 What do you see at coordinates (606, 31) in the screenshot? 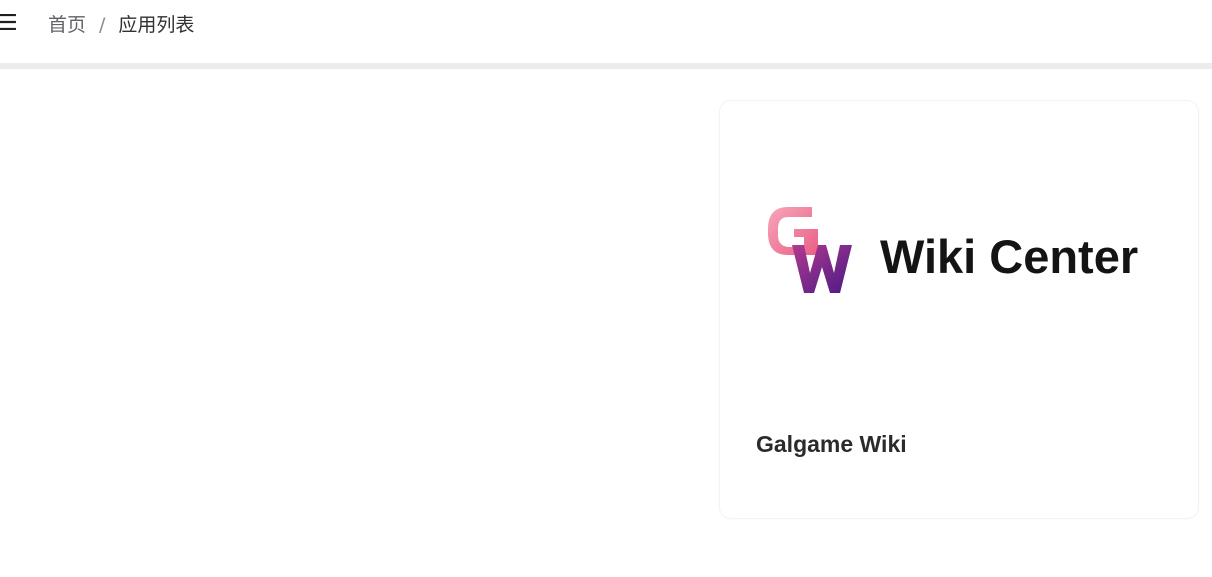
I see `top-bar: ☰ 首页 / 应用列表` at bounding box center [606, 31].